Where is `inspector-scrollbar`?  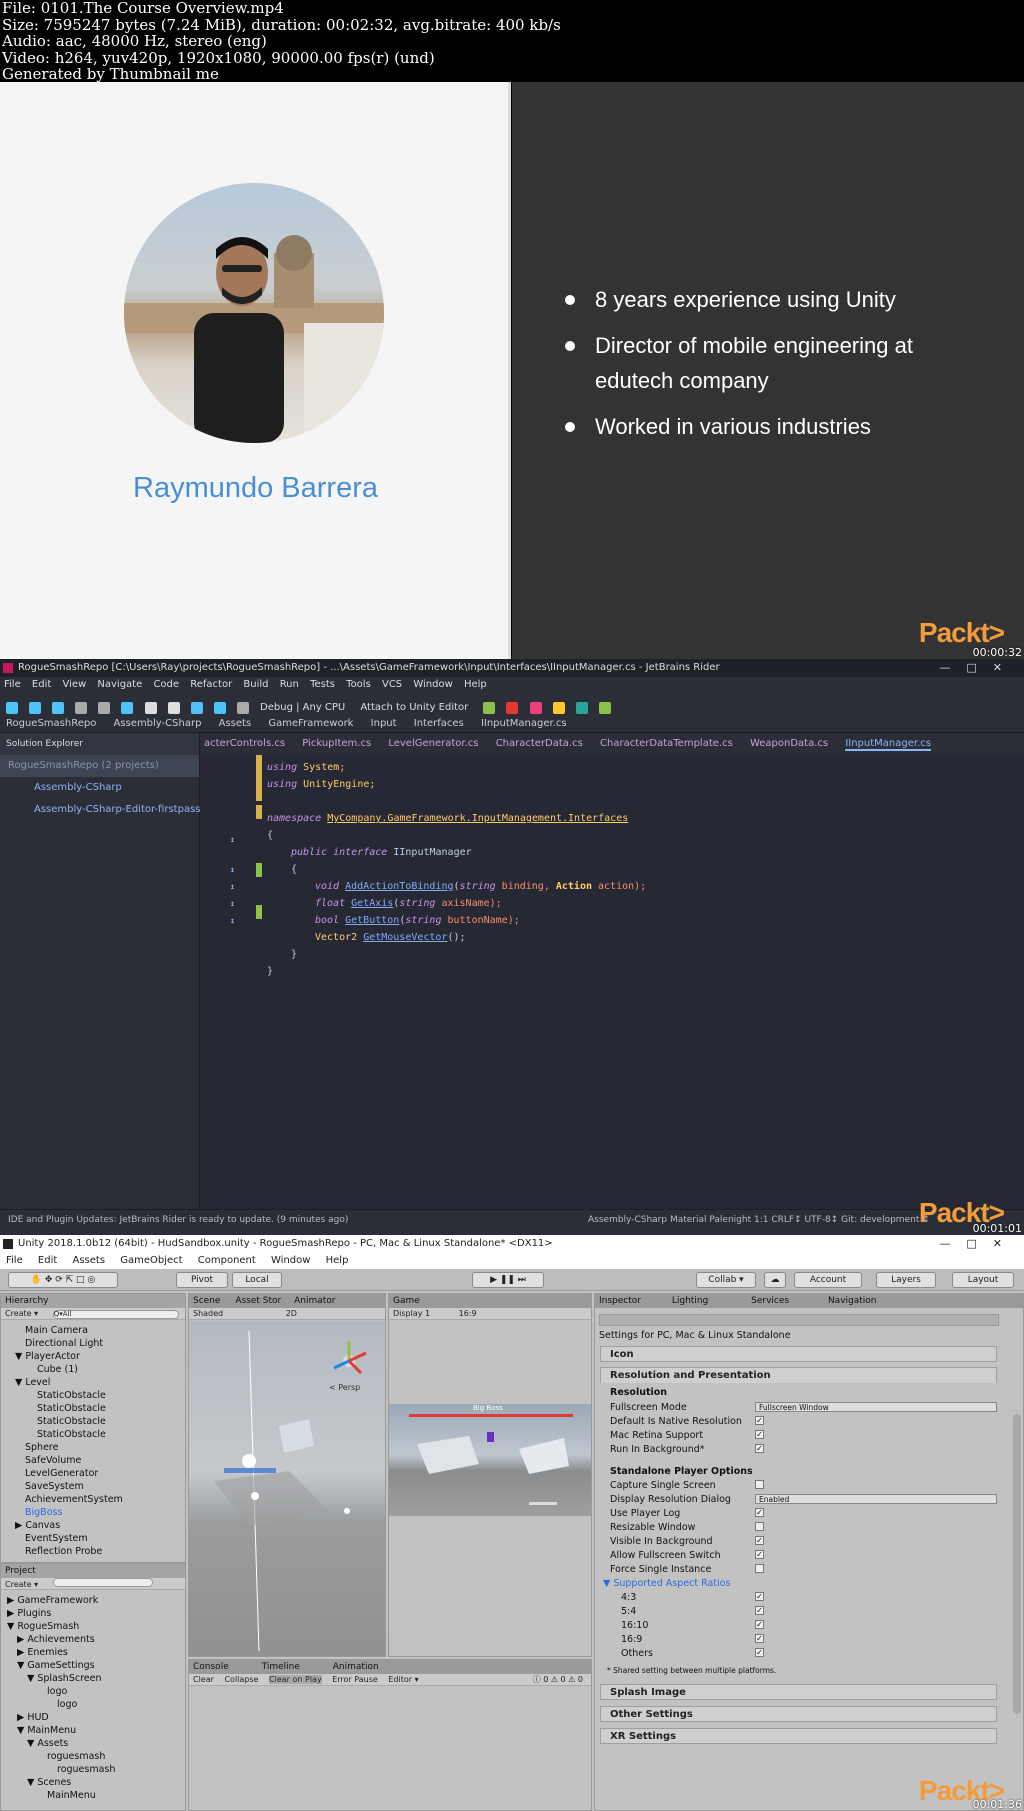
inspector-scrollbar is located at coordinates (1017, 1564).